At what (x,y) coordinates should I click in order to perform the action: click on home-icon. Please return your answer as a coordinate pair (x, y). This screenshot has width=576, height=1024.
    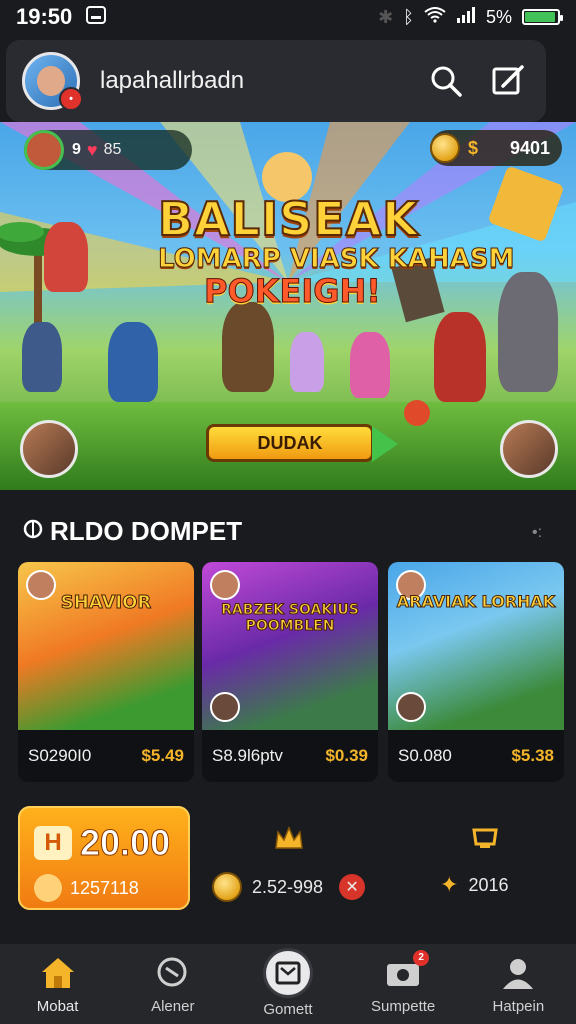
    Looking at the image, I should click on (58, 973).